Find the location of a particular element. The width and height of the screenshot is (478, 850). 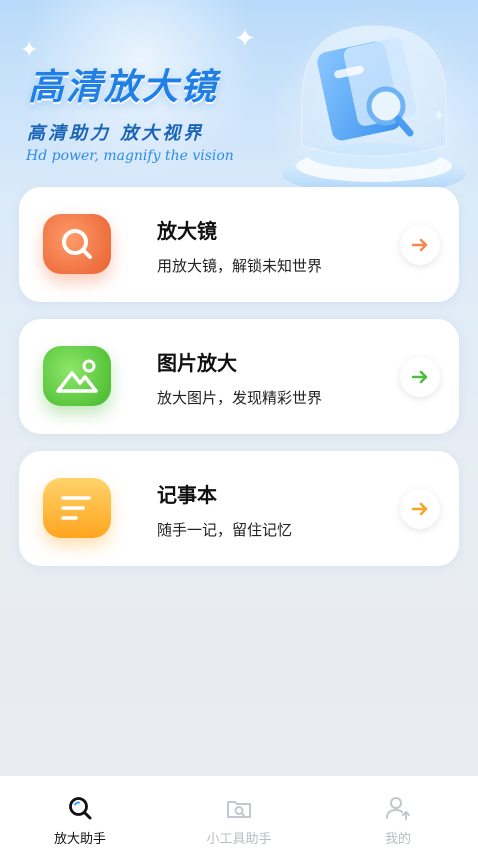

card-description: 随手一记，留住记忆 is located at coordinates (225, 530).